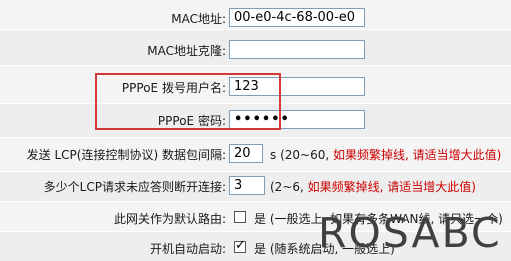 The width and height of the screenshot is (511, 261). What do you see at coordinates (410, 233) in the screenshot?
I see `watermark-logo: ROSABC` at bounding box center [410, 233].